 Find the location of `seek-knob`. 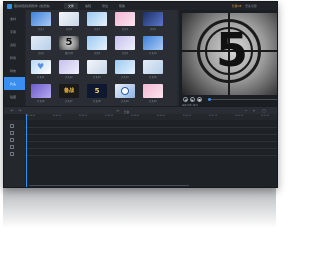

seek-knob is located at coordinates (209, 99).